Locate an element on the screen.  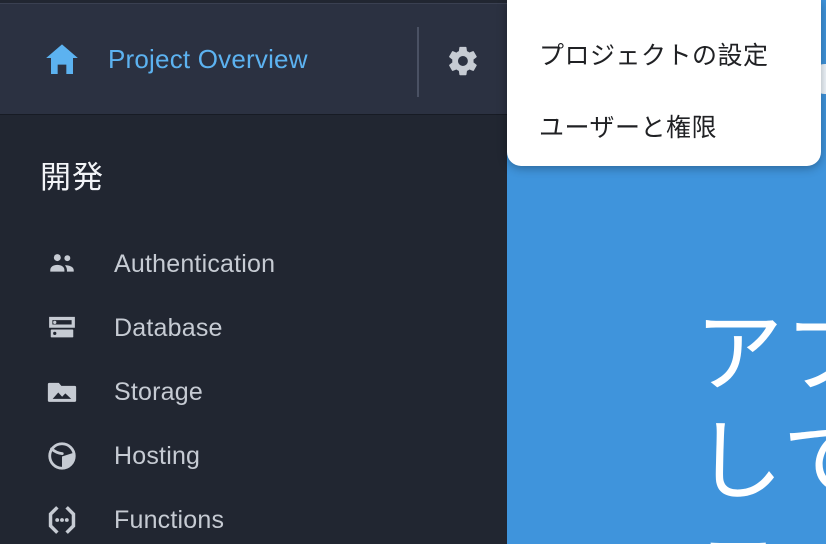
sidebar-section-develop: 開発 is located at coordinates (72, 178).